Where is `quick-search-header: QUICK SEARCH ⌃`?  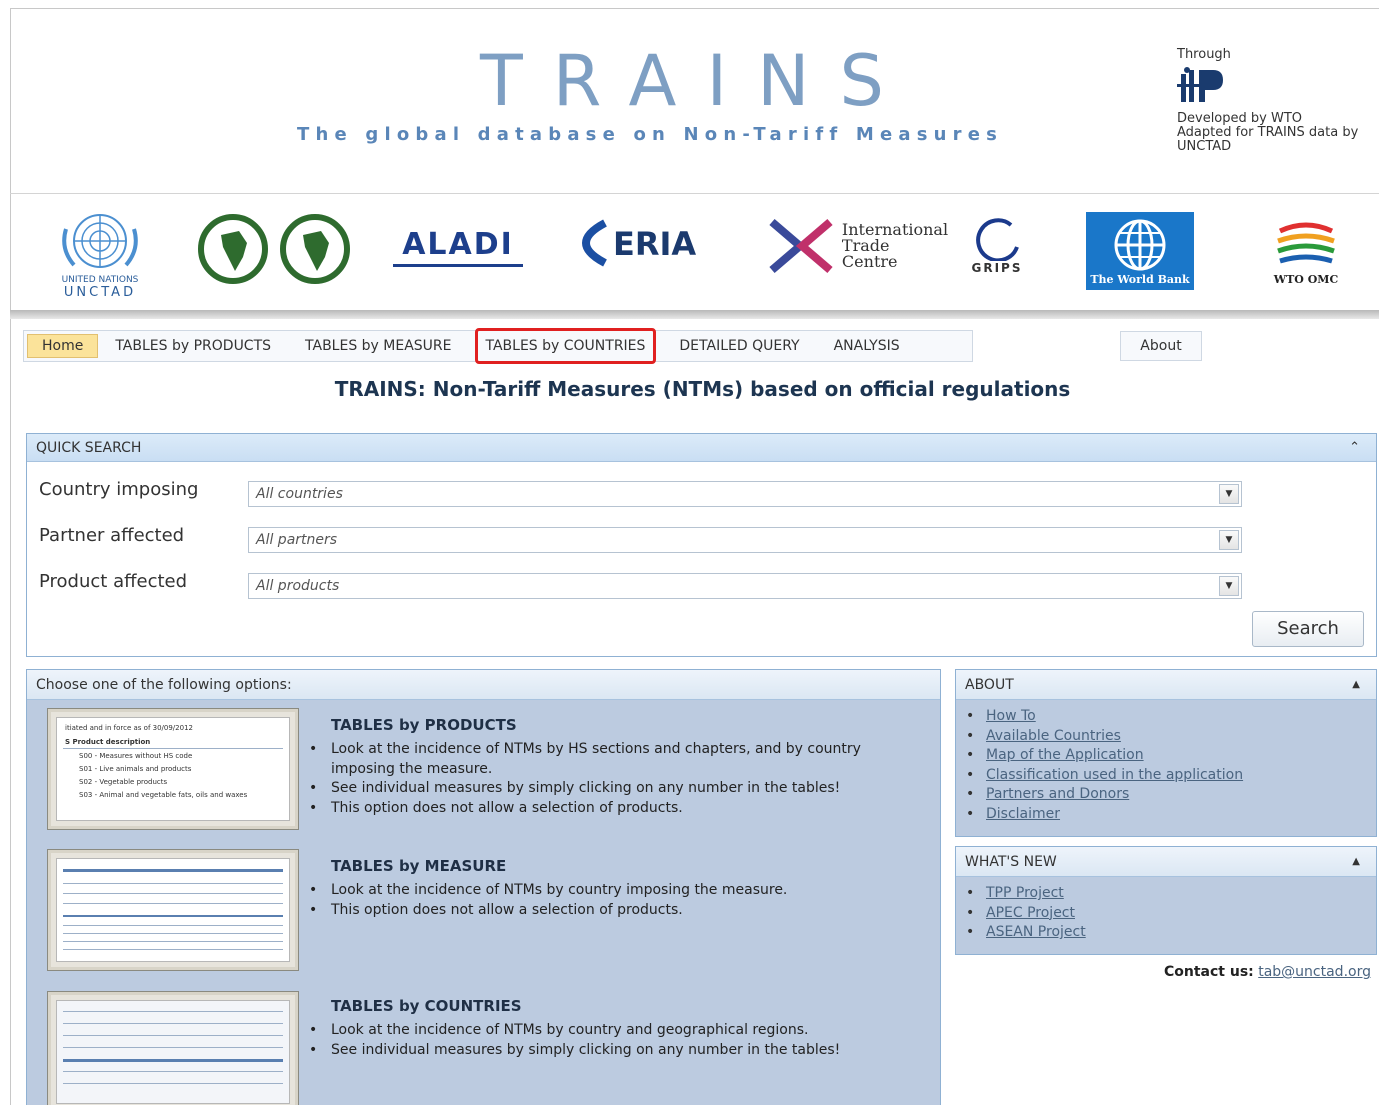 quick-search-header: QUICK SEARCH ⌃ is located at coordinates (701, 448).